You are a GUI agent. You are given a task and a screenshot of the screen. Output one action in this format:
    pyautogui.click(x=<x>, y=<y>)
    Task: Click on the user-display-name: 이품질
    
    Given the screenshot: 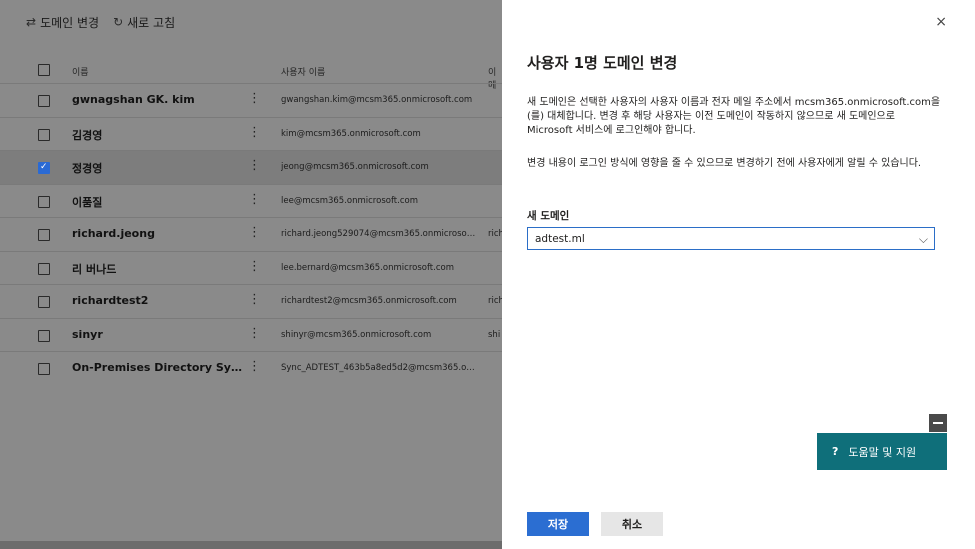 What is the action you would take?
    pyautogui.click(x=87, y=202)
    